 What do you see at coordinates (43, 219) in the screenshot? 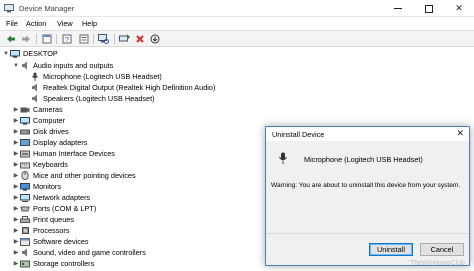
I see `tree-category-print-queues: ▶ Print queues` at bounding box center [43, 219].